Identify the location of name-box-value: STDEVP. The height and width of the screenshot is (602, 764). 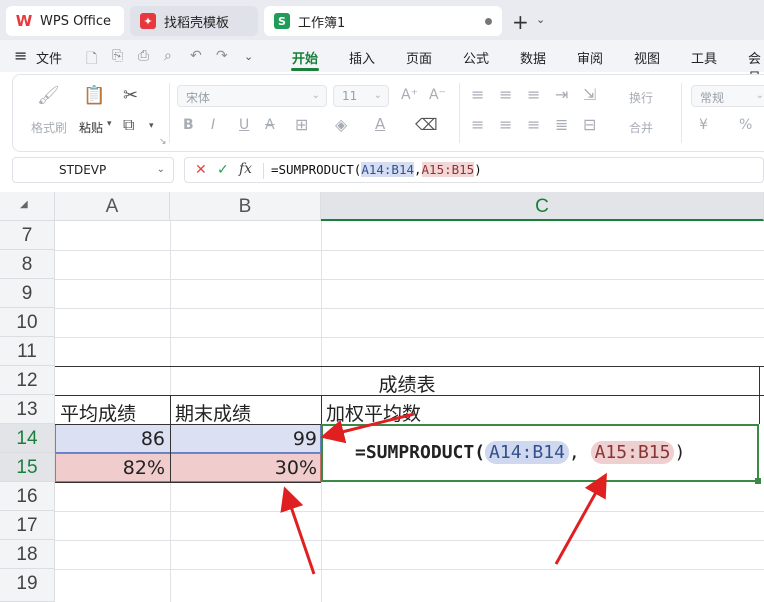
(83, 170).